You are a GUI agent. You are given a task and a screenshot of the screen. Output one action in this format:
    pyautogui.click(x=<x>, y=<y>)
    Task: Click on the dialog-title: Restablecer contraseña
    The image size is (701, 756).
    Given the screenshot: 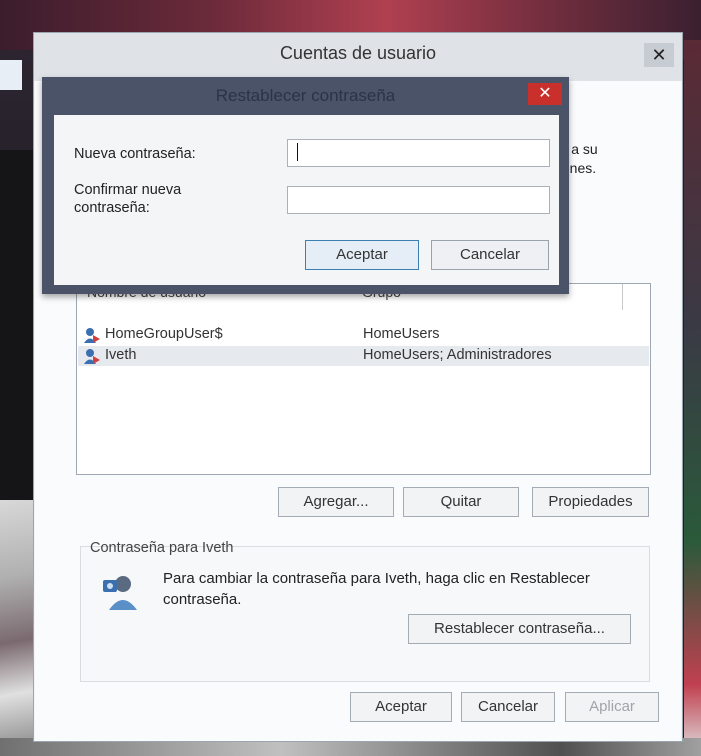 What is the action you would take?
    pyautogui.click(x=305, y=95)
    